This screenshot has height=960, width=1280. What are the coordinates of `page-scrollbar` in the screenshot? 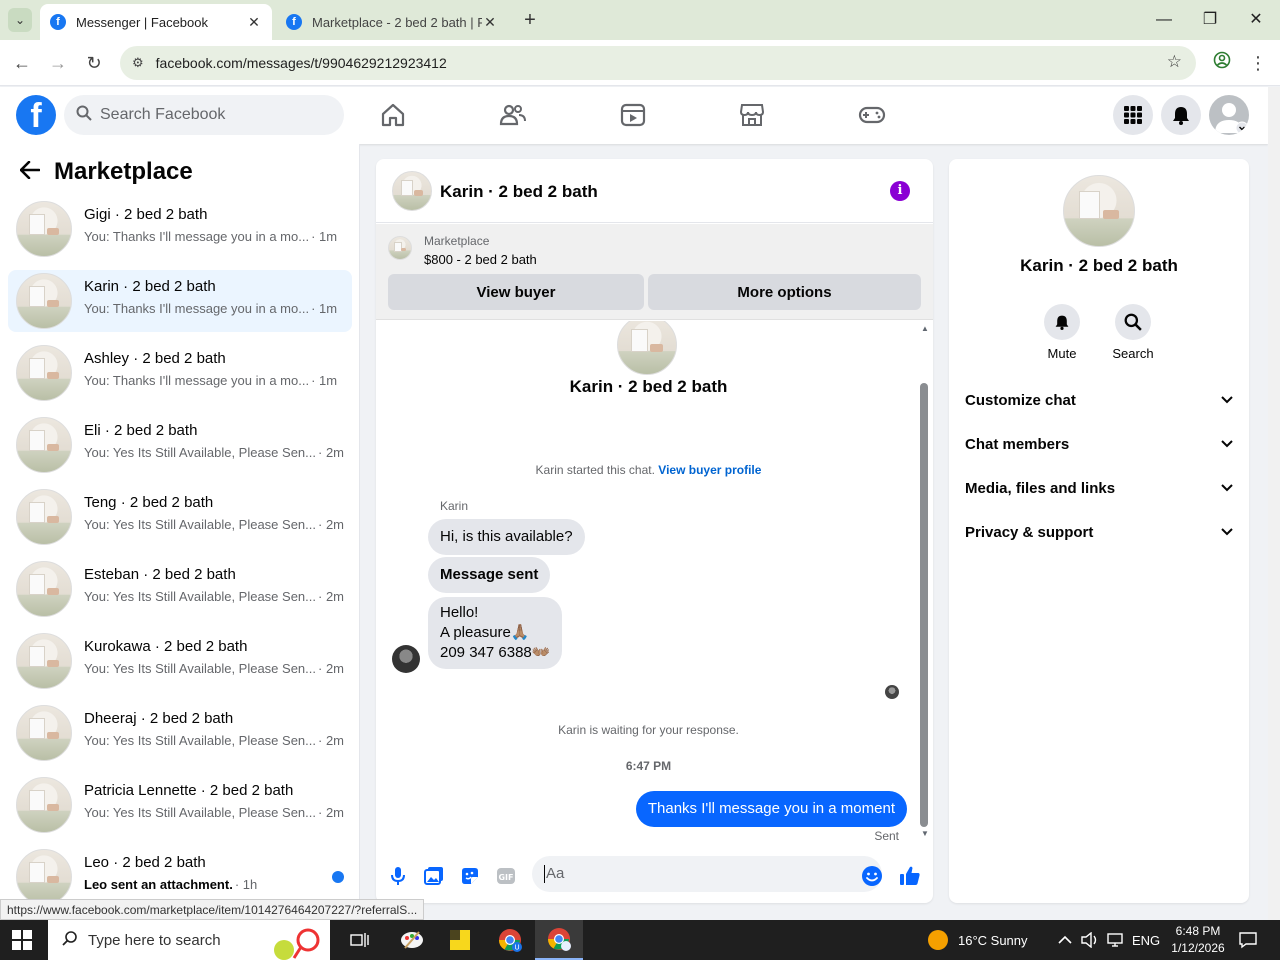 It's located at (1274, 503).